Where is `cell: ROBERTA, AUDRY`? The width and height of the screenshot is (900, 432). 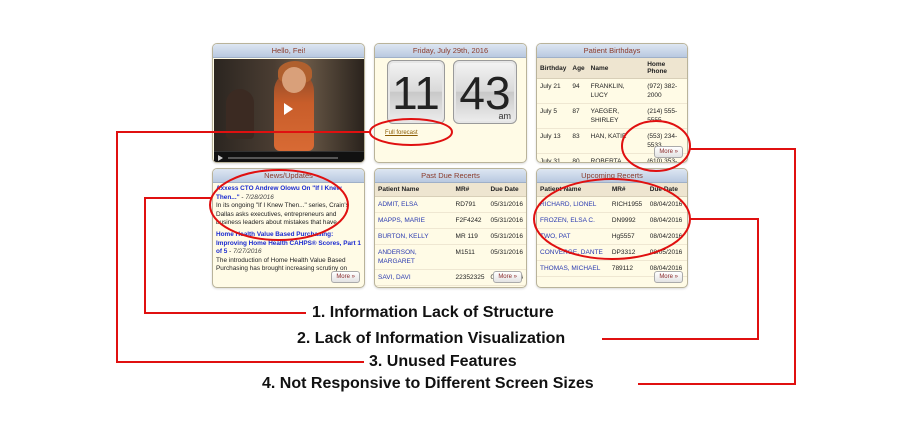 cell: ROBERTA, AUDRY is located at coordinates (616, 157).